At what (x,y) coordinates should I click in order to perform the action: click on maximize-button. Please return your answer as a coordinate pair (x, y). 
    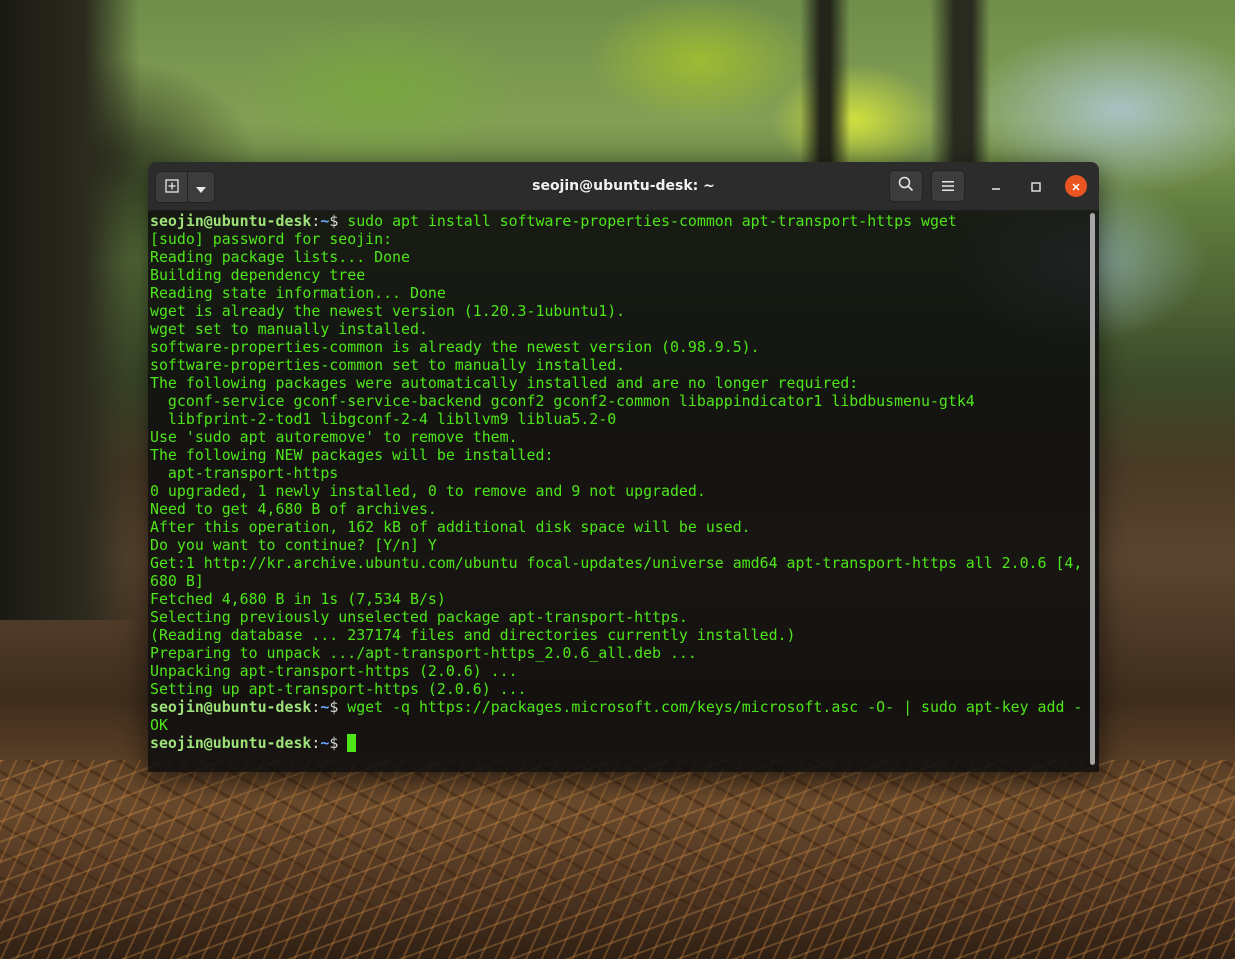
    Looking at the image, I should click on (1036, 186).